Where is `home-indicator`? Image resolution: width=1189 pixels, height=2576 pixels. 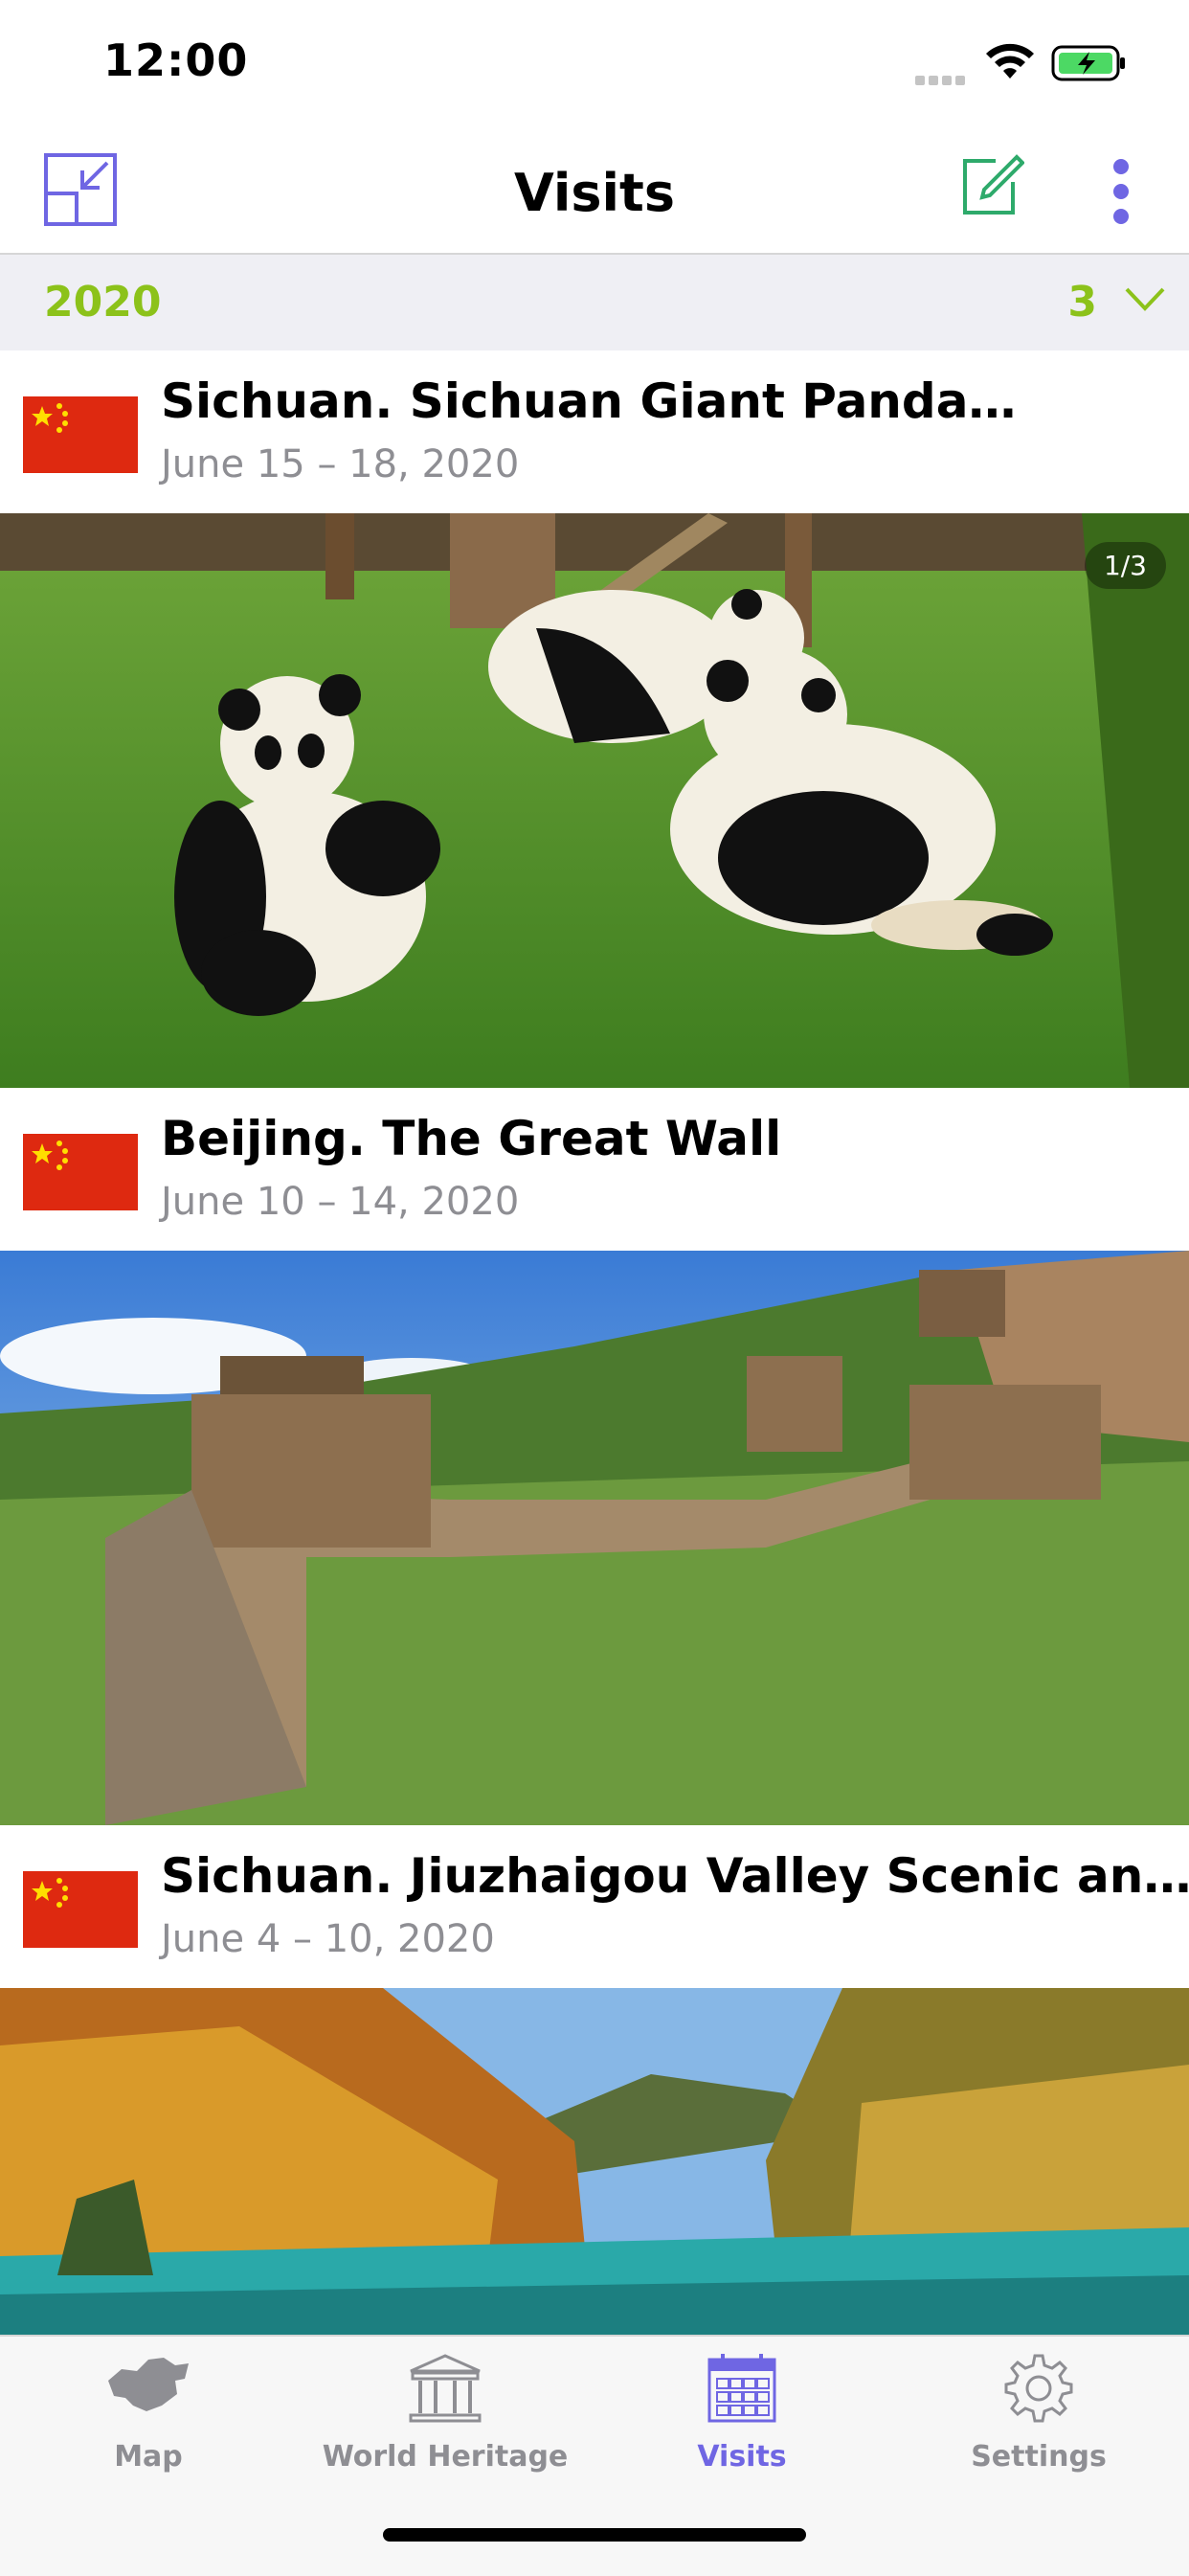 home-indicator is located at coordinates (594, 2535).